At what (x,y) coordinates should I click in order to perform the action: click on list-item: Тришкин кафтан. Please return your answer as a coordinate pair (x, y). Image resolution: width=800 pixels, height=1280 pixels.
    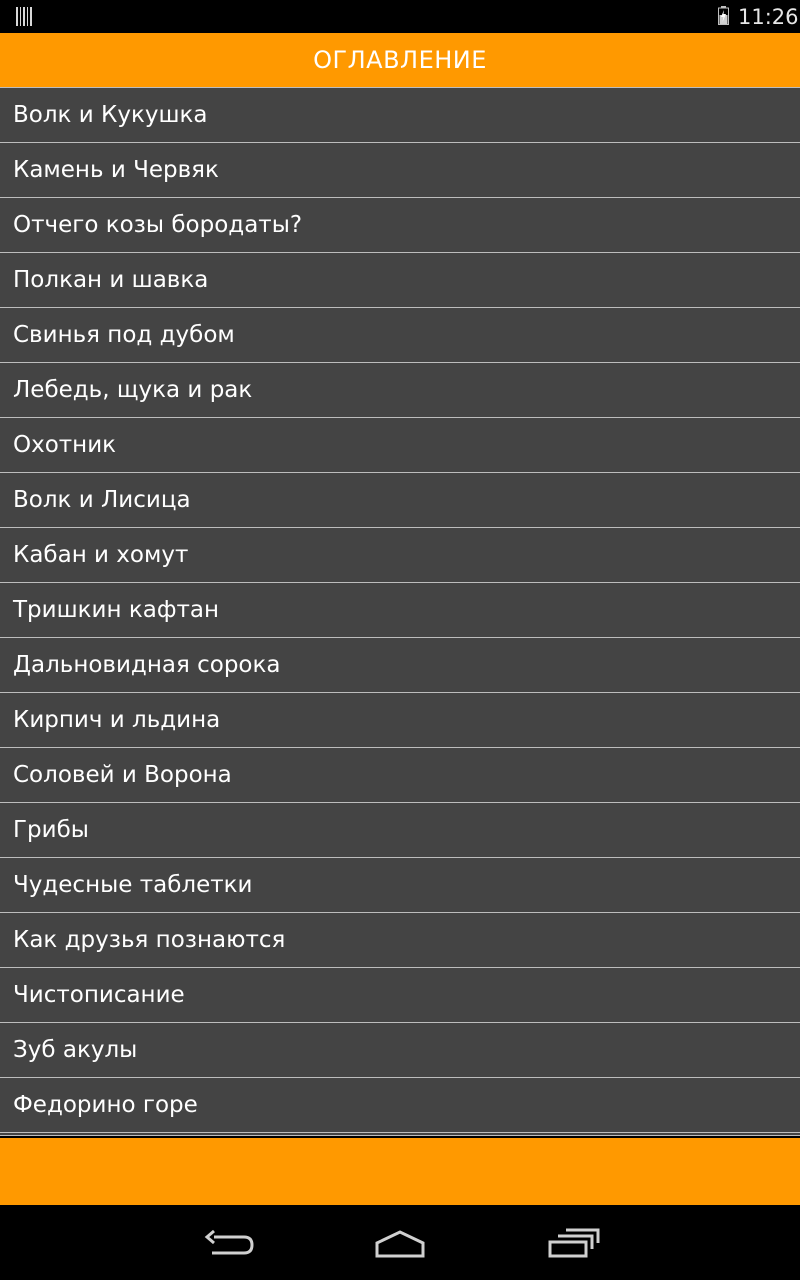
    Looking at the image, I should click on (400, 610).